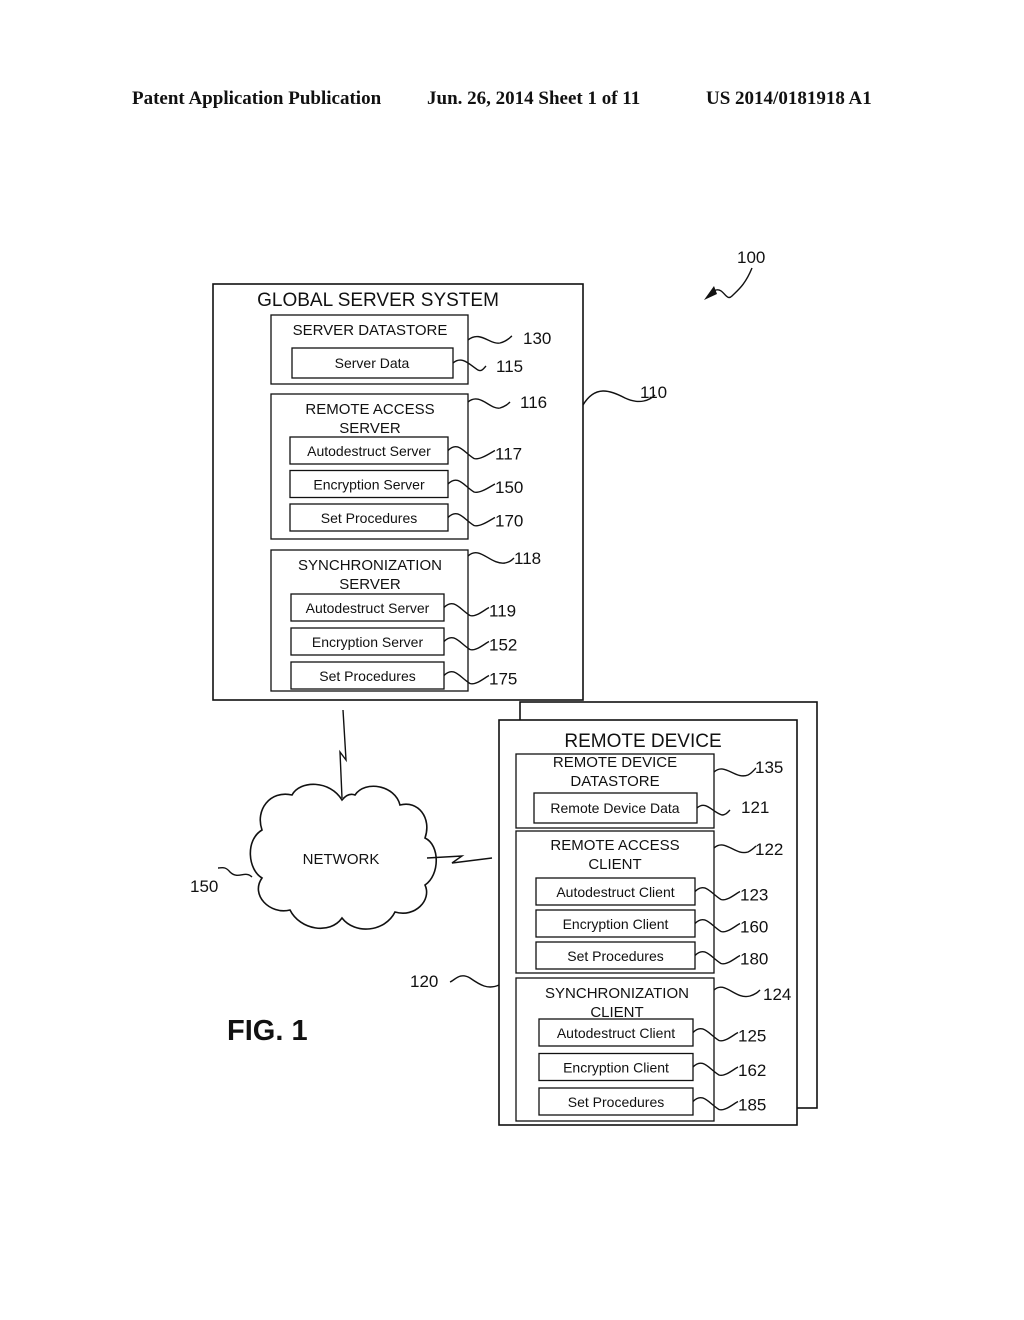 This screenshot has height=1320, width=1024. What do you see at coordinates (710, 293) in the screenshot?
I see `arrowhead-icon` at bounding box center [710, 293].